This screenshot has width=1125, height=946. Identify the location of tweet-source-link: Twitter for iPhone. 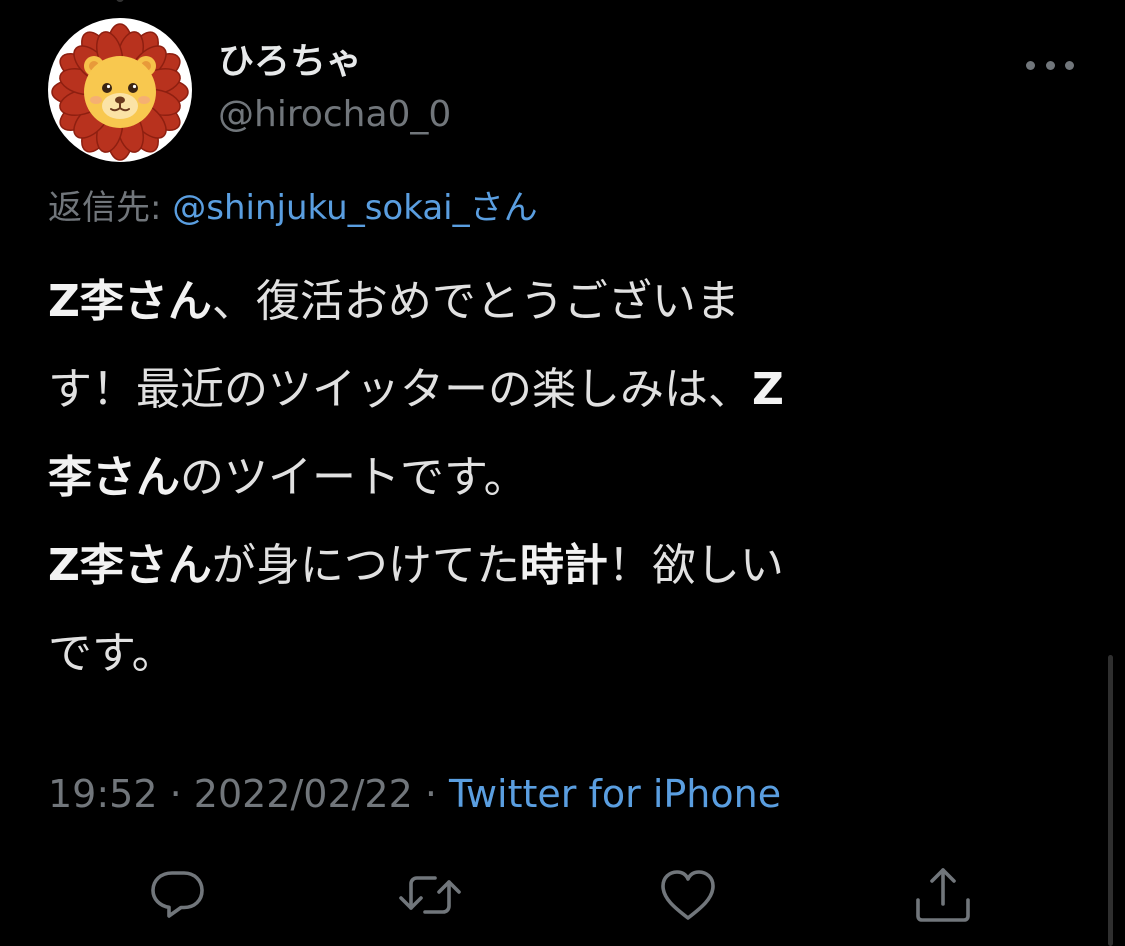
(615, 794).